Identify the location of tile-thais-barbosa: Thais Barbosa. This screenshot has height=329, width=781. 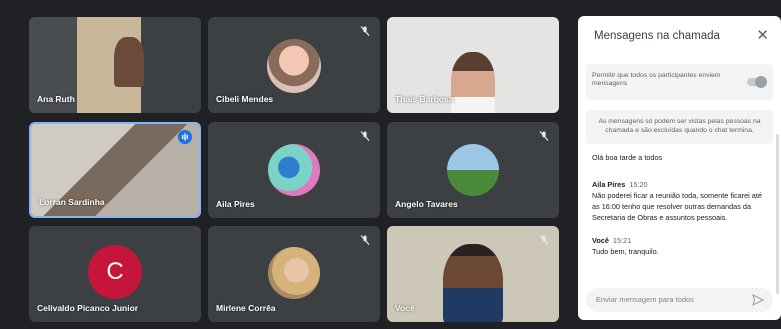
(473, 65).